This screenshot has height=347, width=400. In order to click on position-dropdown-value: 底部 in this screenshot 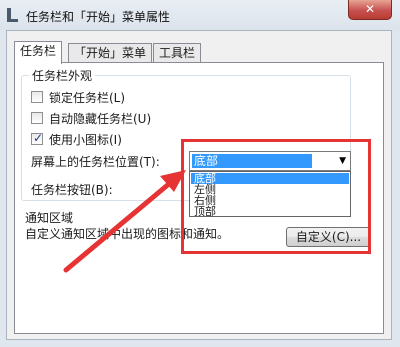, I will do `click(252, 161)`.